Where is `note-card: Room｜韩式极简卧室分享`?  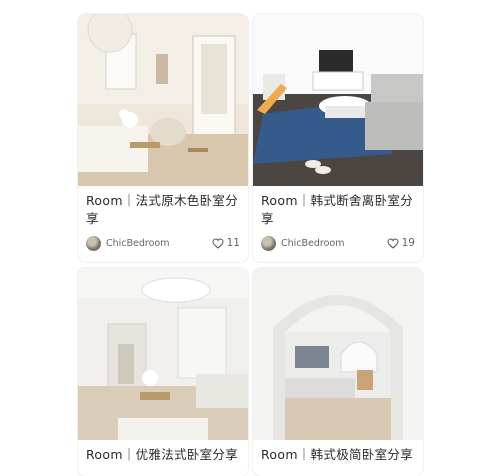 note-card: Room｜韩式极简卧室分享 is located at coordinates (338, 372).